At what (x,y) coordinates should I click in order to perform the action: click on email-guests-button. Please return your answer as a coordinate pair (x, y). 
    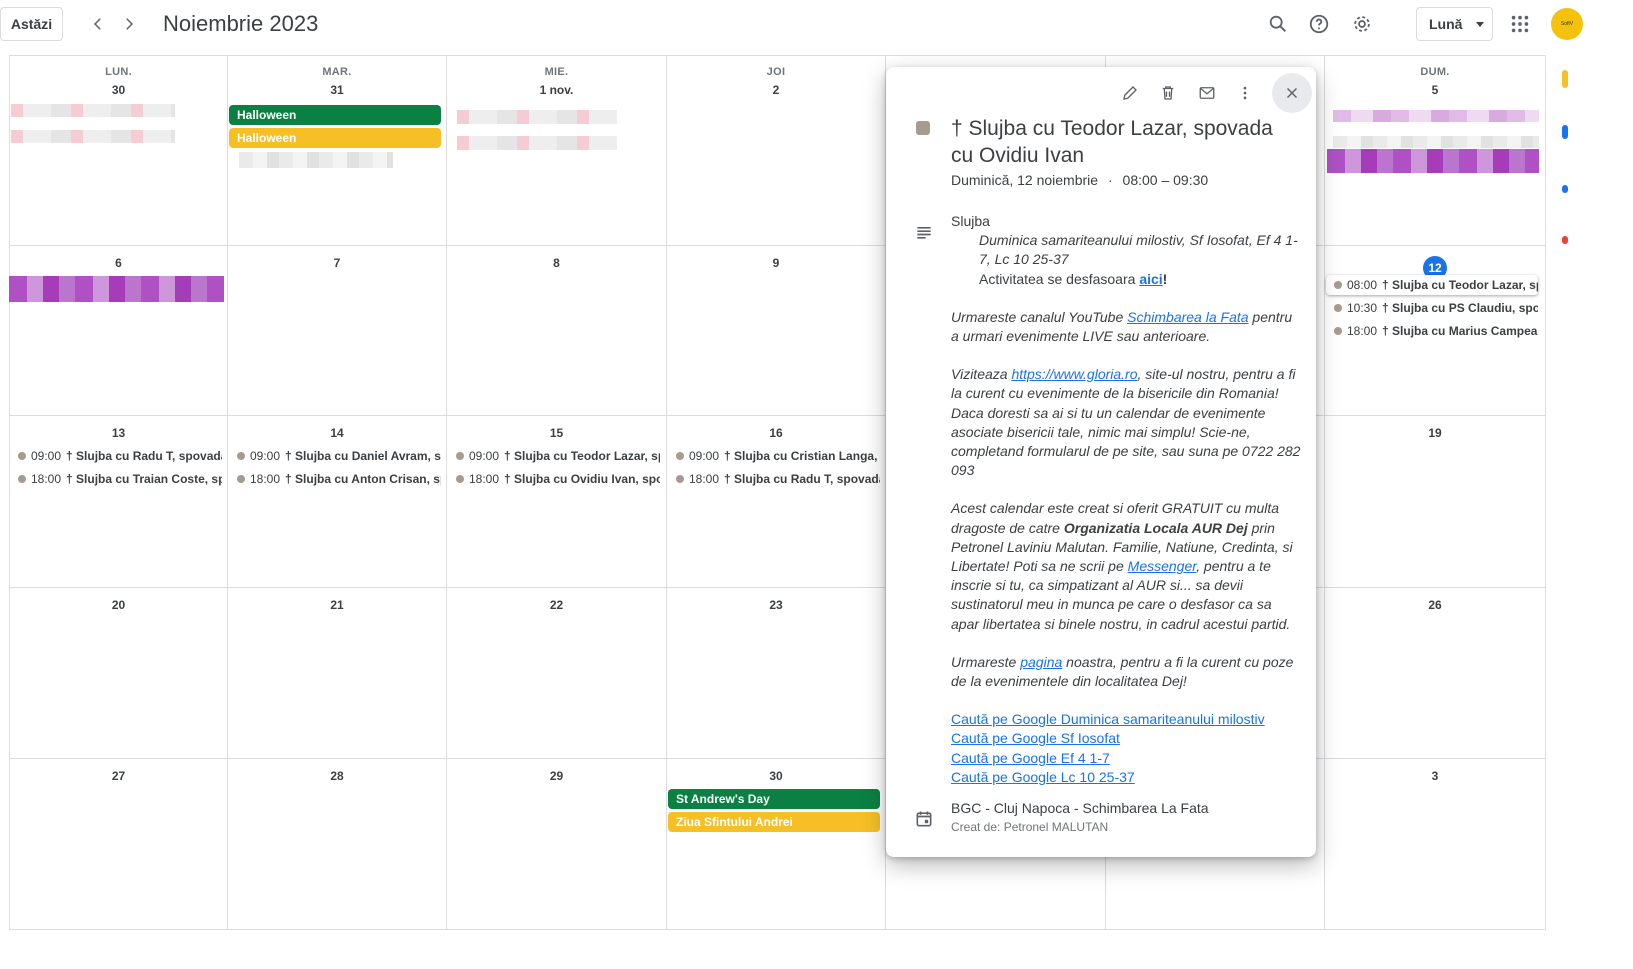
    Looking at the image, I should click on (1207, 93).